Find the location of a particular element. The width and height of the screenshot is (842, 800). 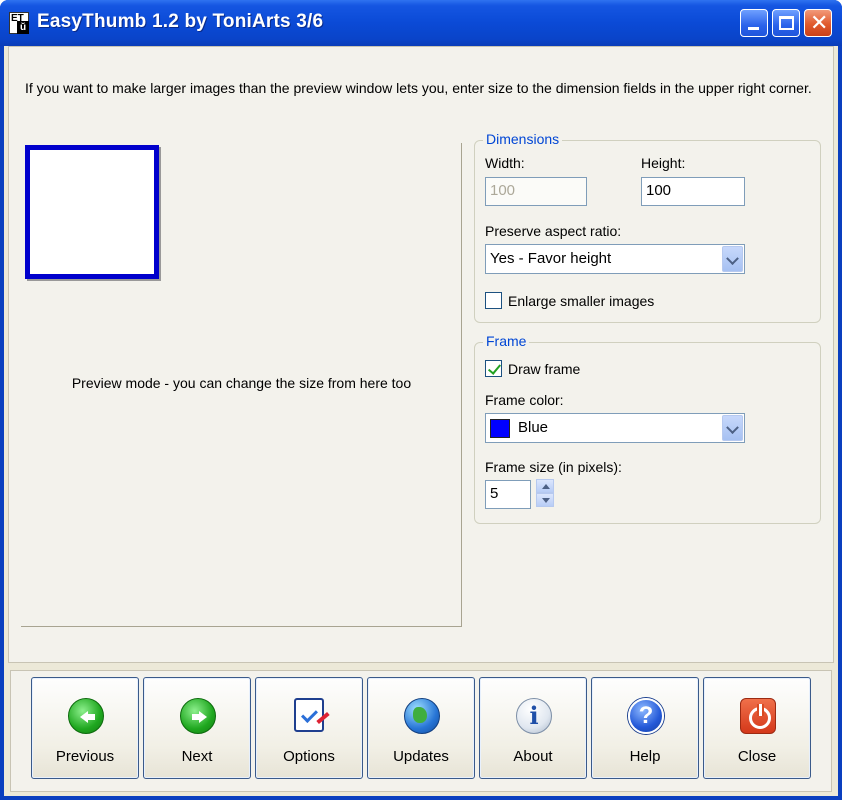

app-icon-mark: ŭ is located at coordinates (23, 27).